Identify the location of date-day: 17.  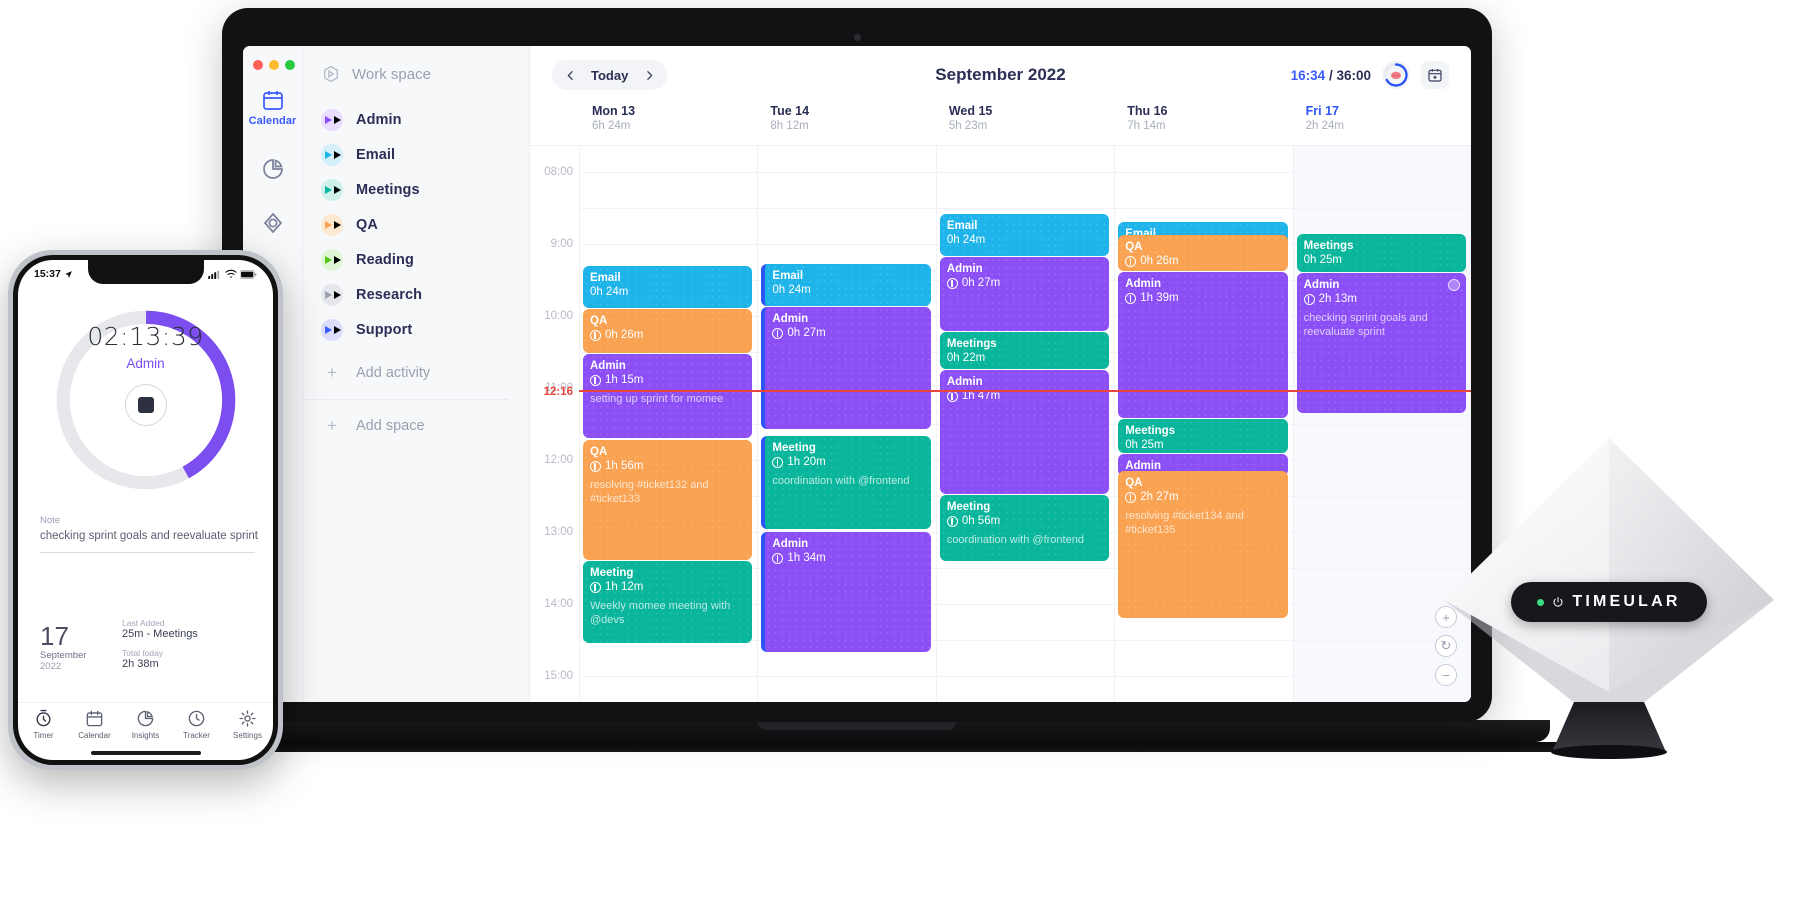
(54, 636).